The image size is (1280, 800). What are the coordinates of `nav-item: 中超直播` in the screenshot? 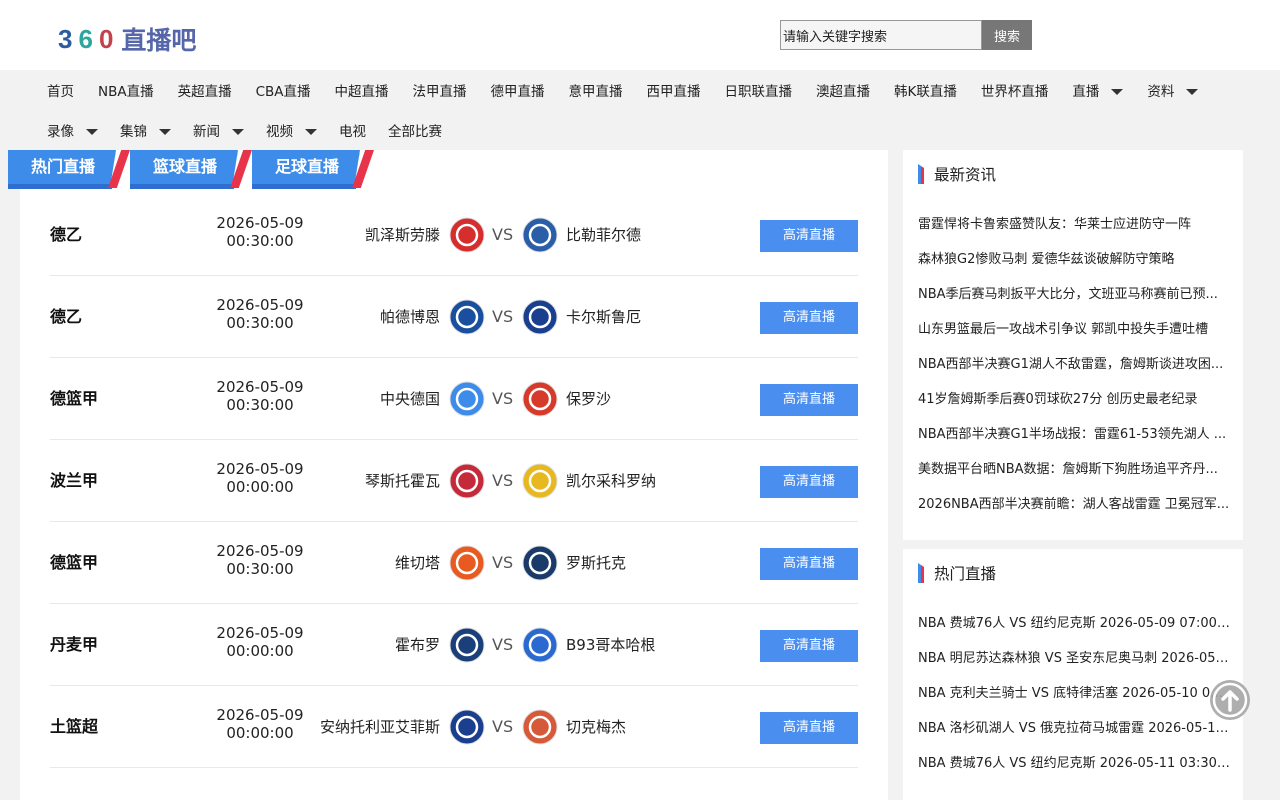 It's located at (362, 90).